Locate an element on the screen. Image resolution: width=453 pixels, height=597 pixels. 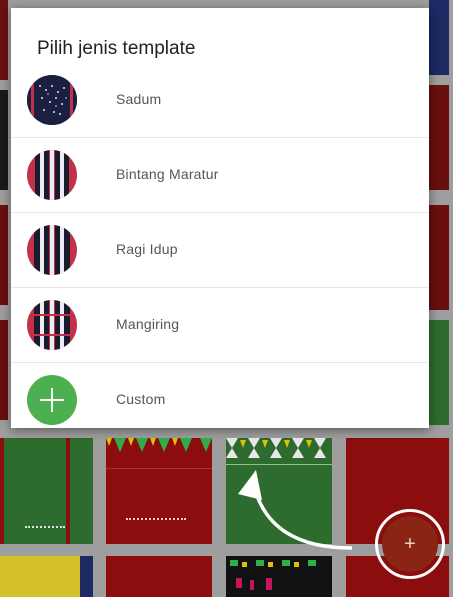
option-label: Ragi Idup is located at coordinates (147, 249).